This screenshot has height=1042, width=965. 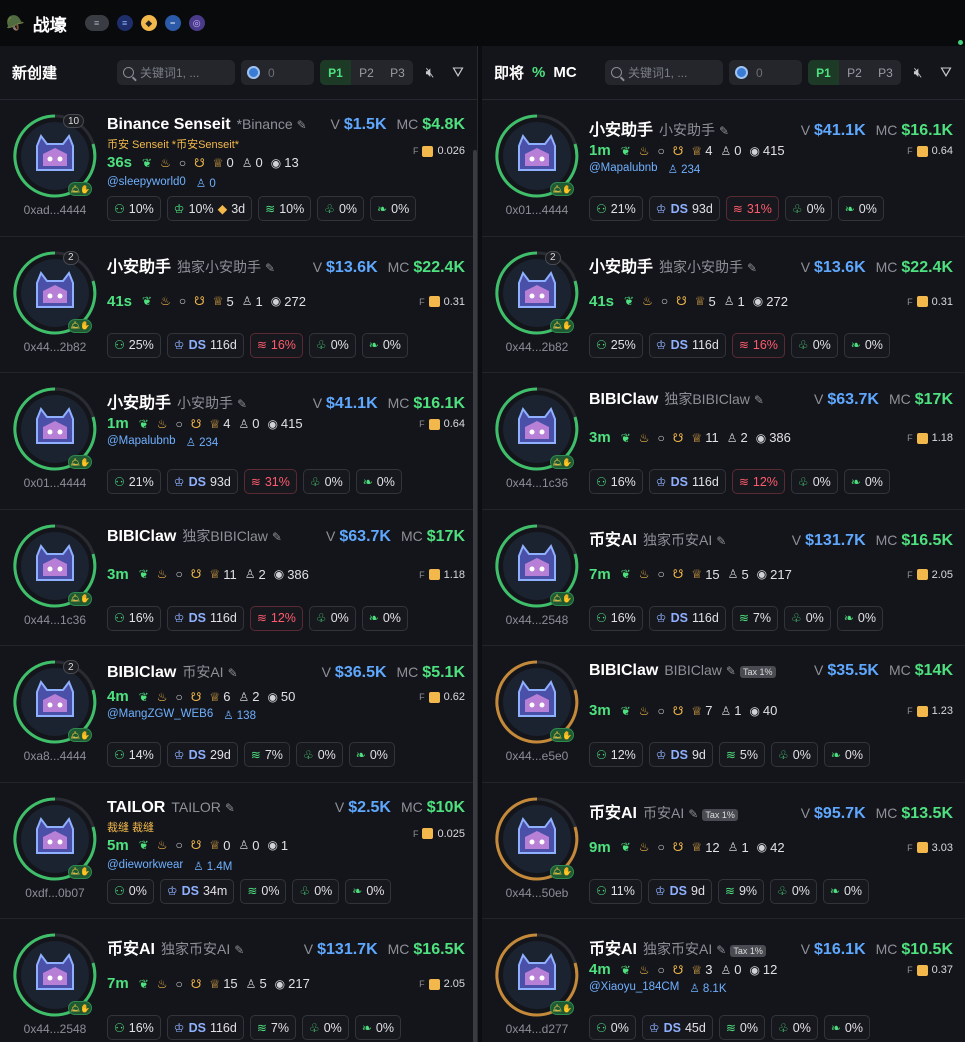 What do you see at coordinates (124, 23) in the screenshot?
I see `solana-chain-icon: ≡` at bounding box center [124, 23].